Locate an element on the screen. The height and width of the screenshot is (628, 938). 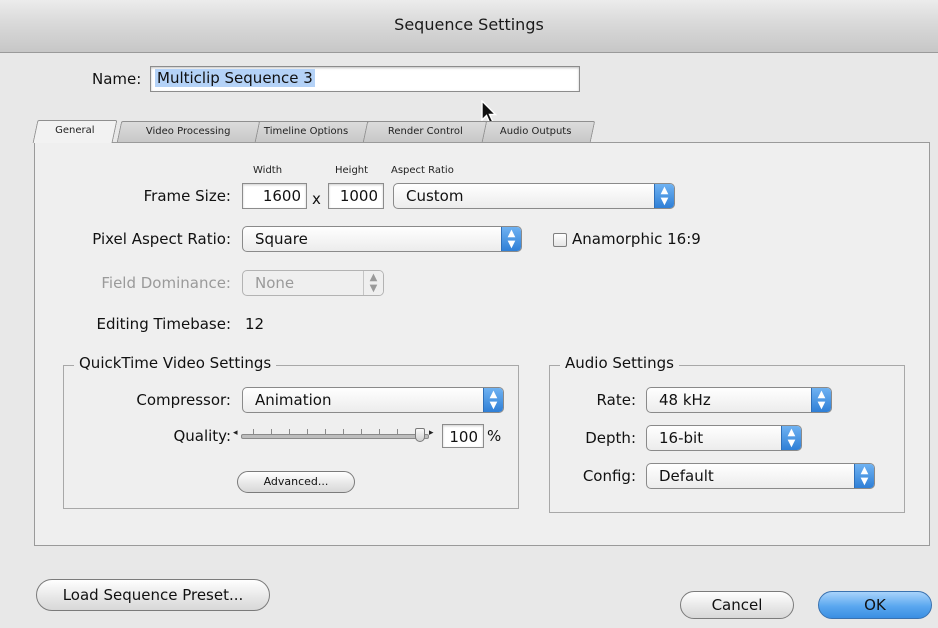
rate-popup: 48 kHz ▲ ▼ is located at coordinates (739, 400).